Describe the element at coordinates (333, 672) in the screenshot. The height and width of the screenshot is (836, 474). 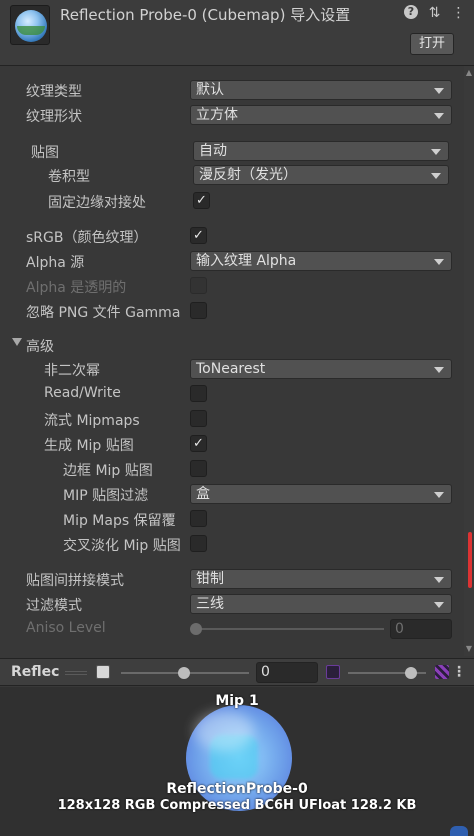
I see `exposure-low-icon` at that location.